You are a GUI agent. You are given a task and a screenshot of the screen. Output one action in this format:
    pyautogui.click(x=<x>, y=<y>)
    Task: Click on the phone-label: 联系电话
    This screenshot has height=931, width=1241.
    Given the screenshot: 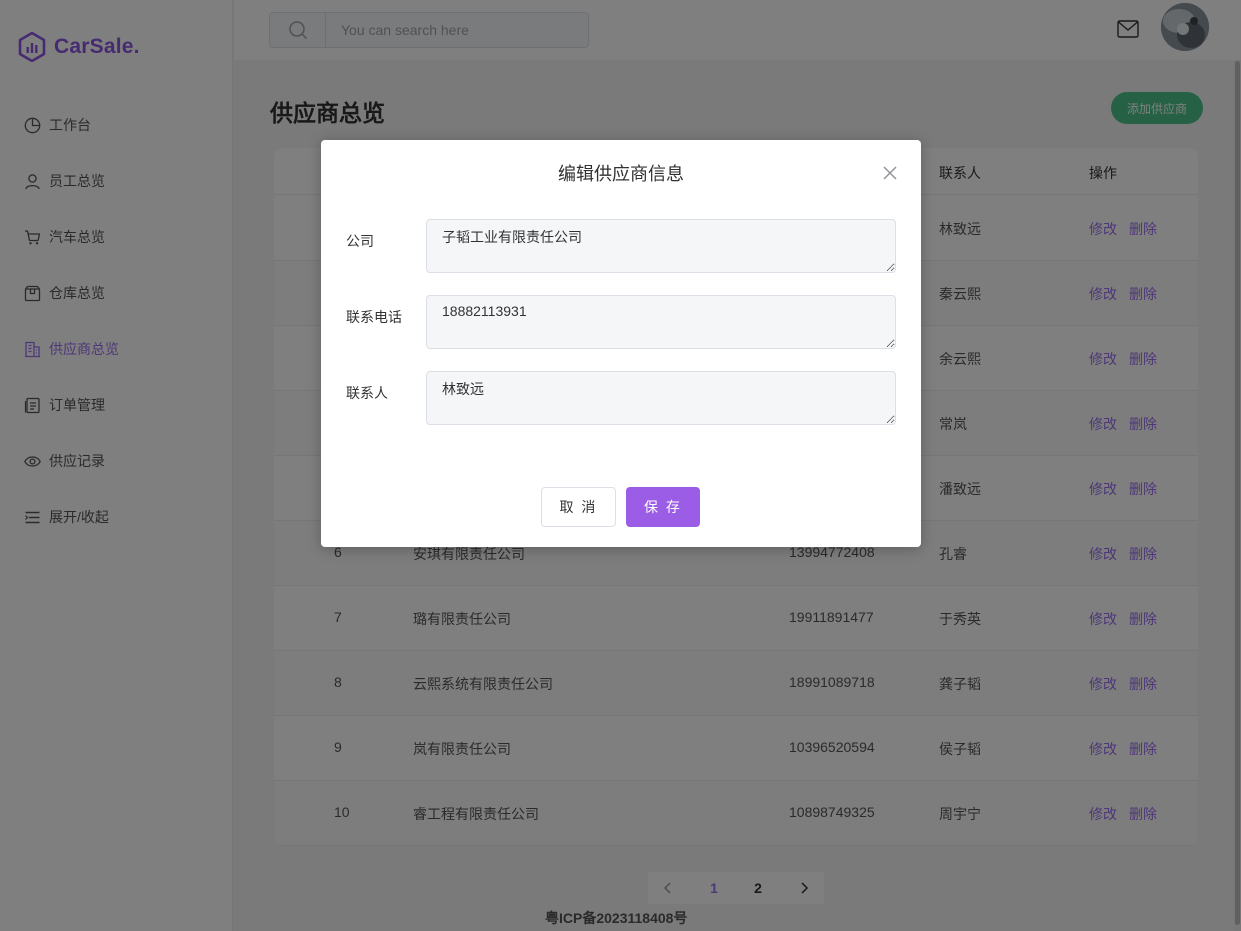 What is the action you would take?
    pyautogui.click(x=374, y=317)
    